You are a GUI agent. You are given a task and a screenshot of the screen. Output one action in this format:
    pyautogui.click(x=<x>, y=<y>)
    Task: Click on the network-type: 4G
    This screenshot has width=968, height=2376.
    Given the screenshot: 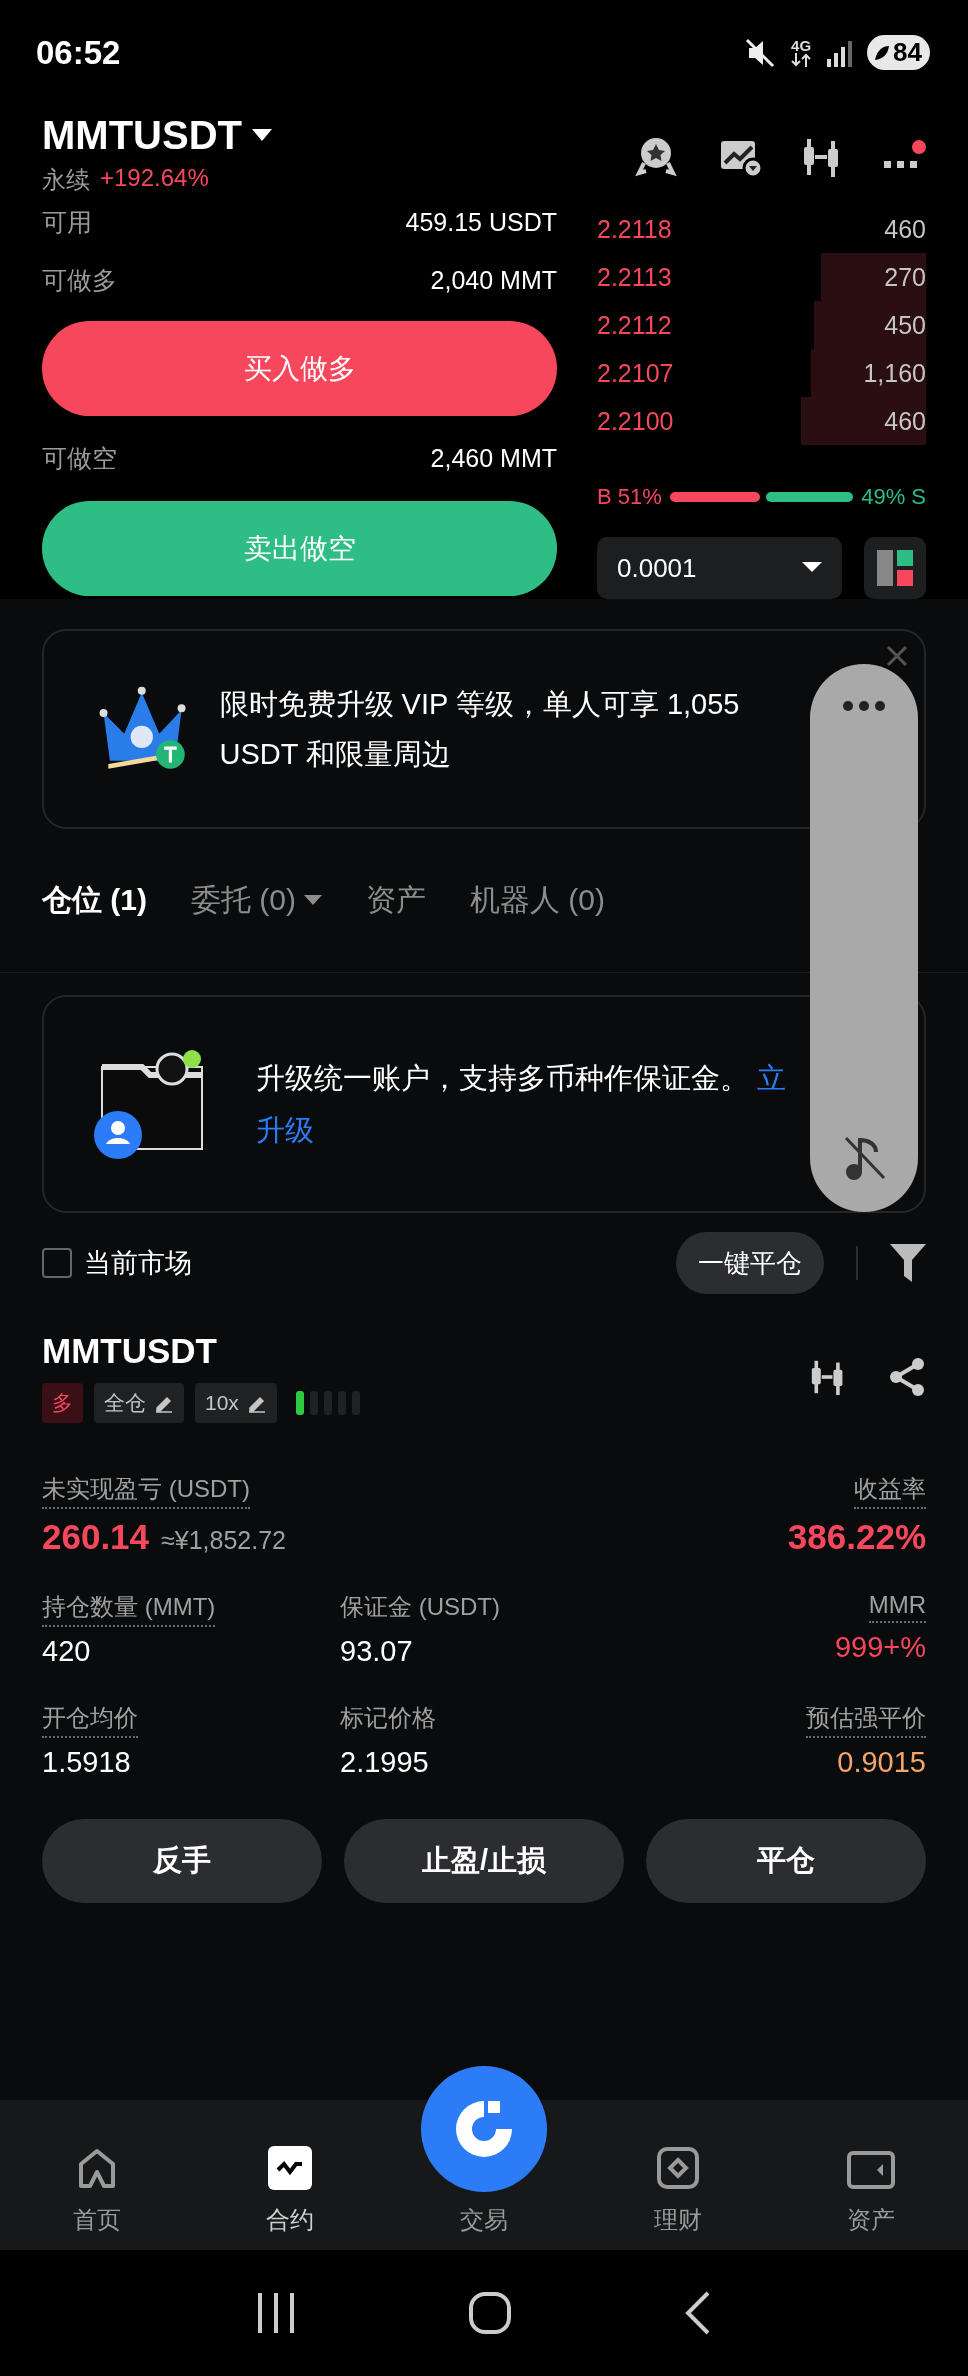 What is the action you would take?
    pyautogui.click(x=801, y=45)
    